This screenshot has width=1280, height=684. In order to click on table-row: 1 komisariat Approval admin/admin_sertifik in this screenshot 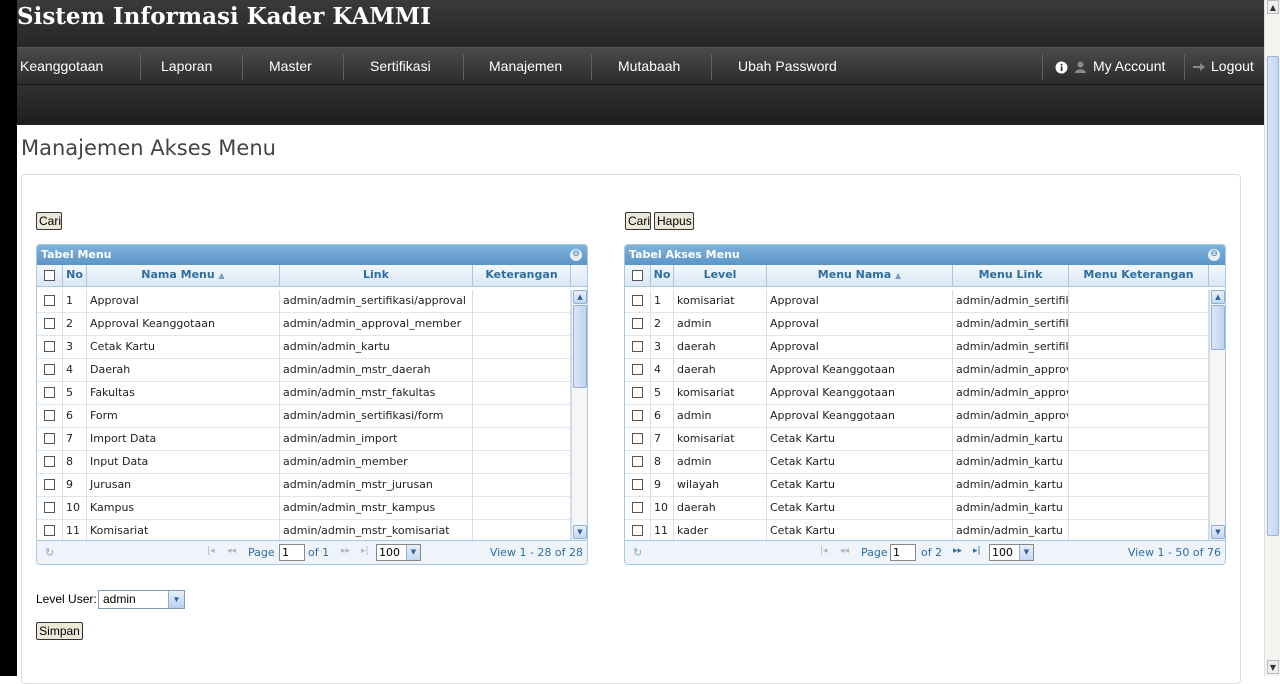, I will do `click(917, 301)`.